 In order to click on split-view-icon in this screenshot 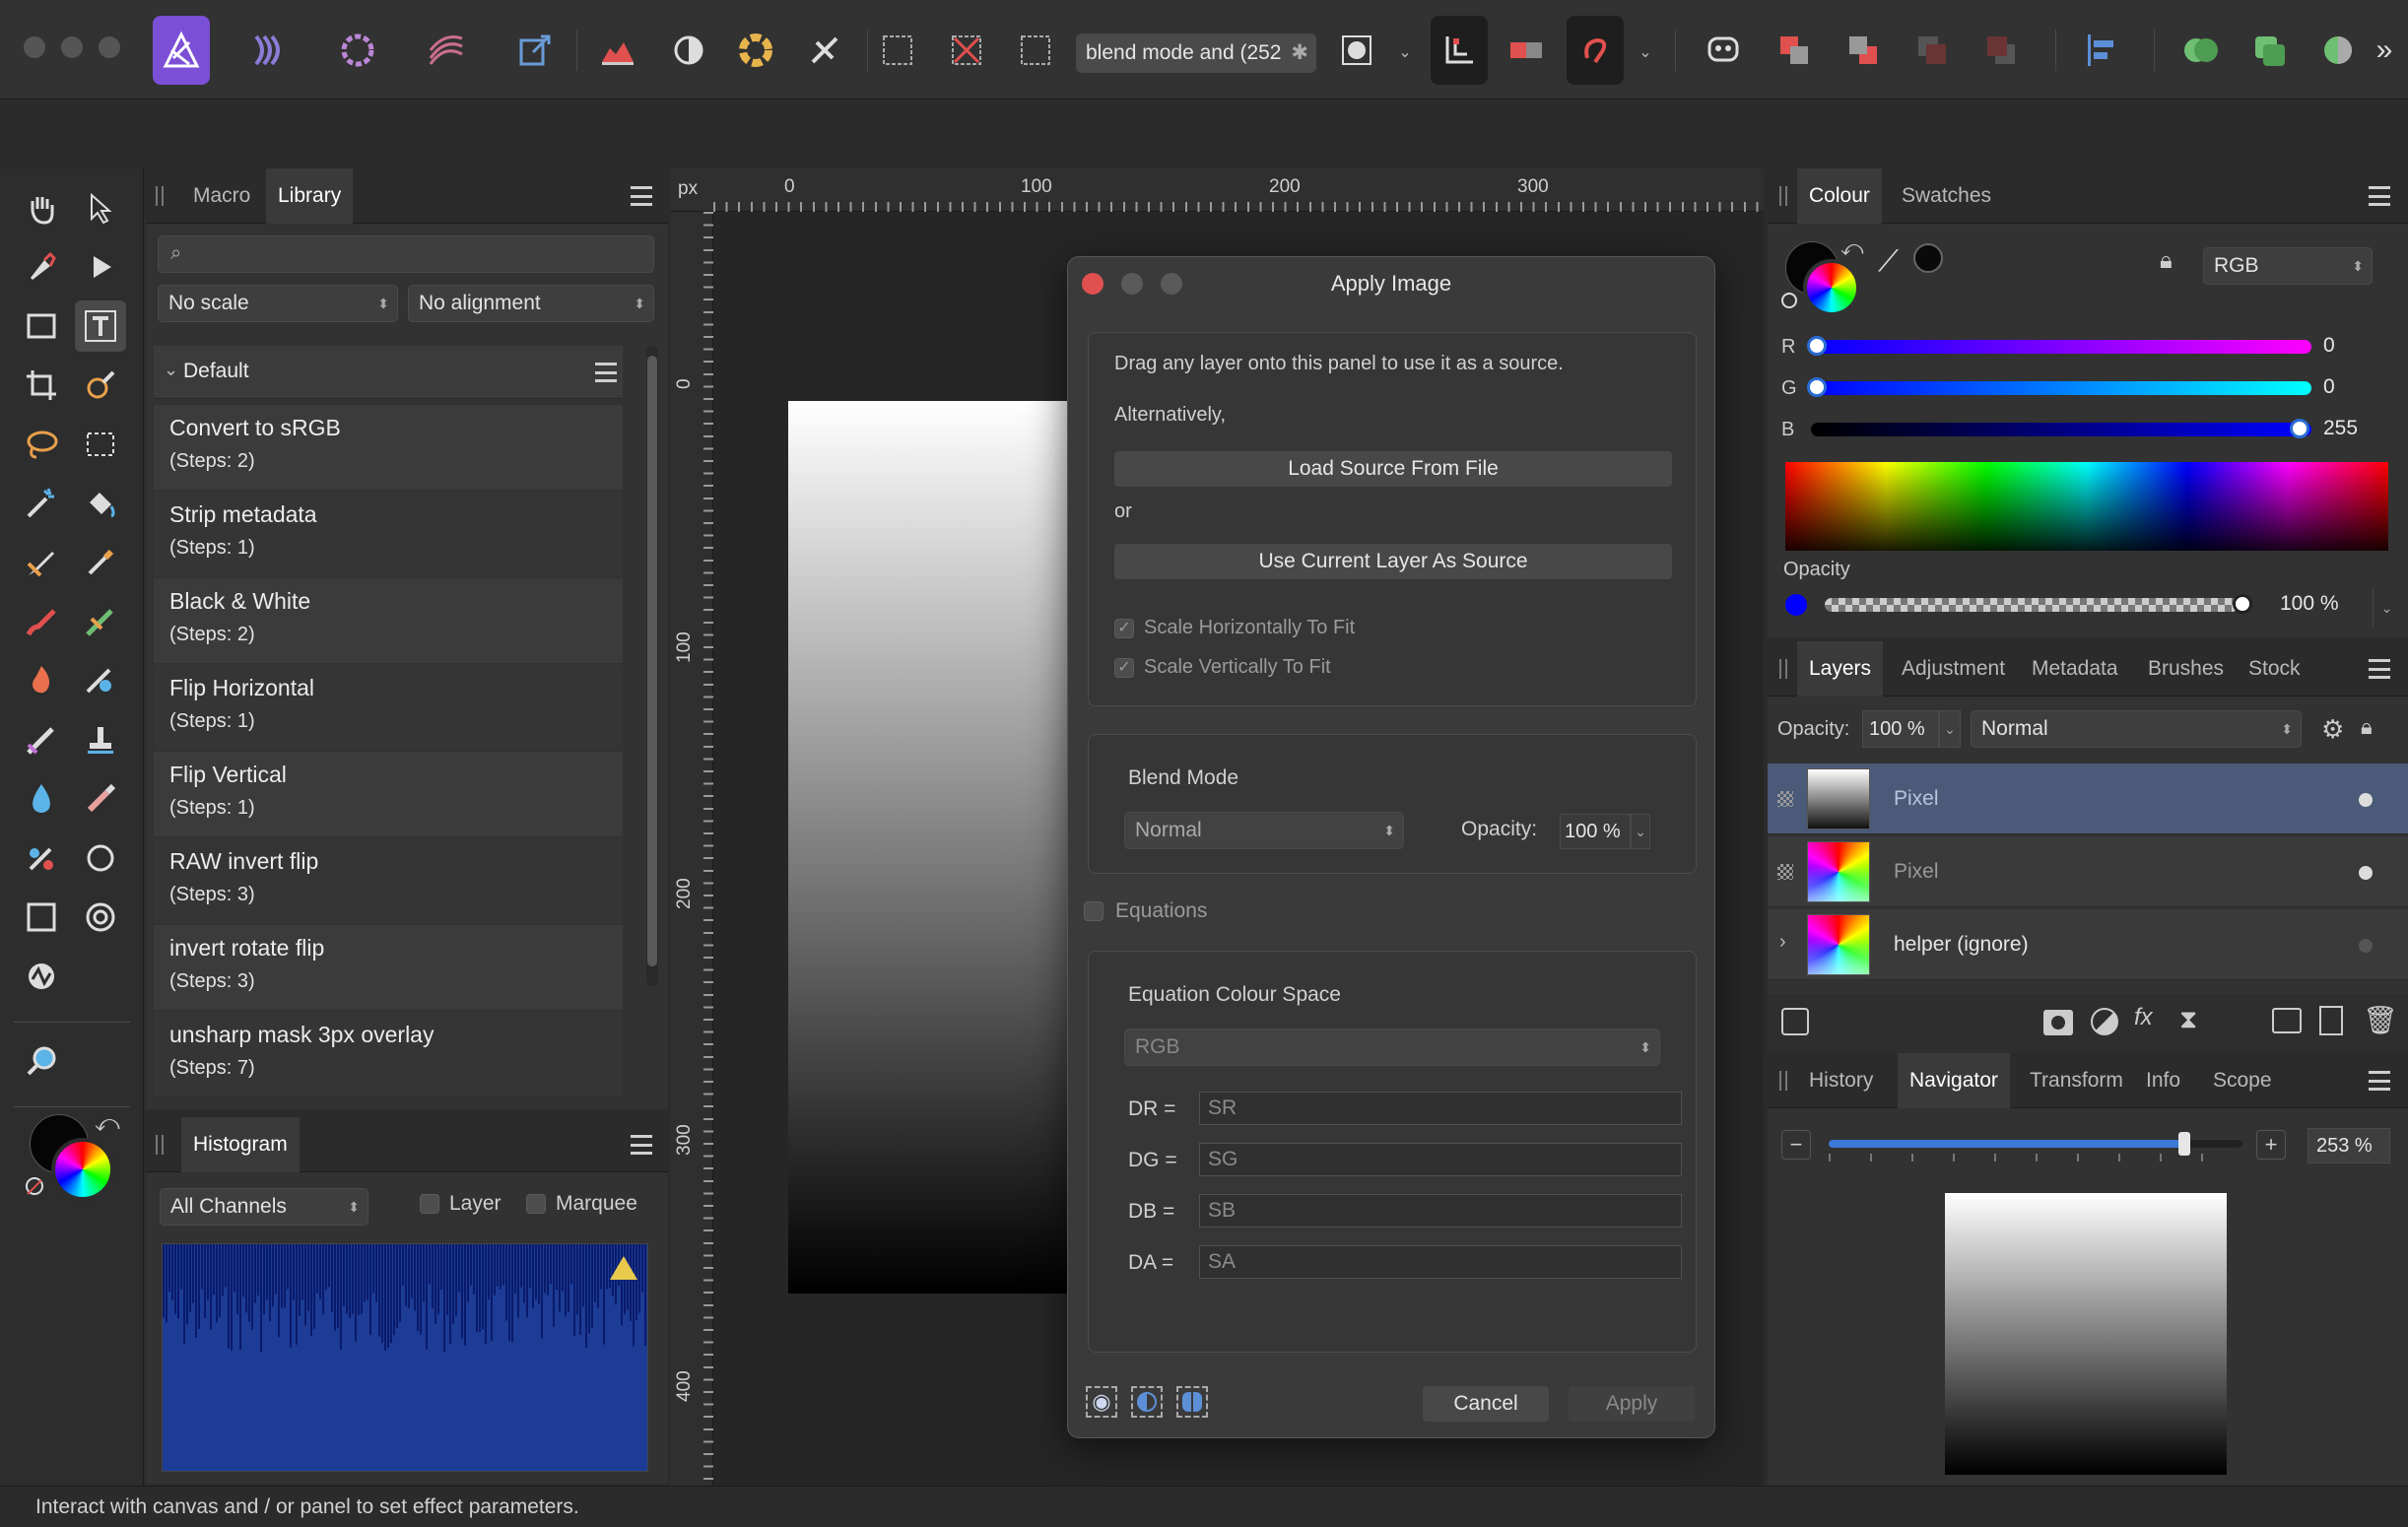, I will do `click(1147, 1402)`.